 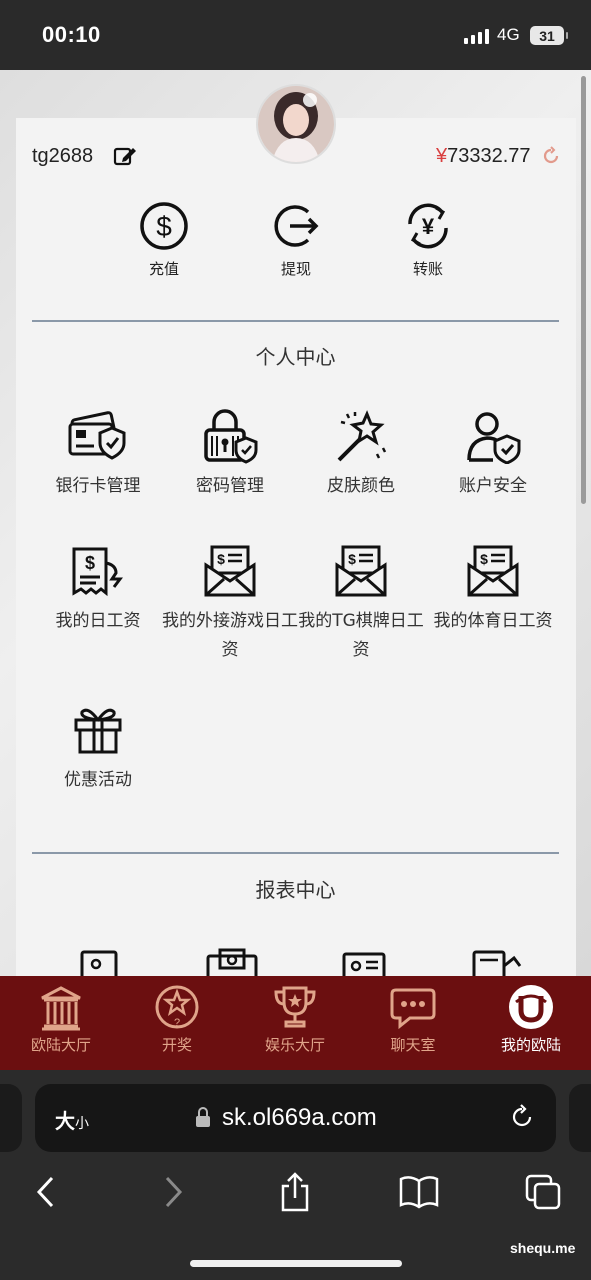 I want to click on my-external-game-daily-wage: $ 我的外接游戏日工资, so click(x=230, y=604).